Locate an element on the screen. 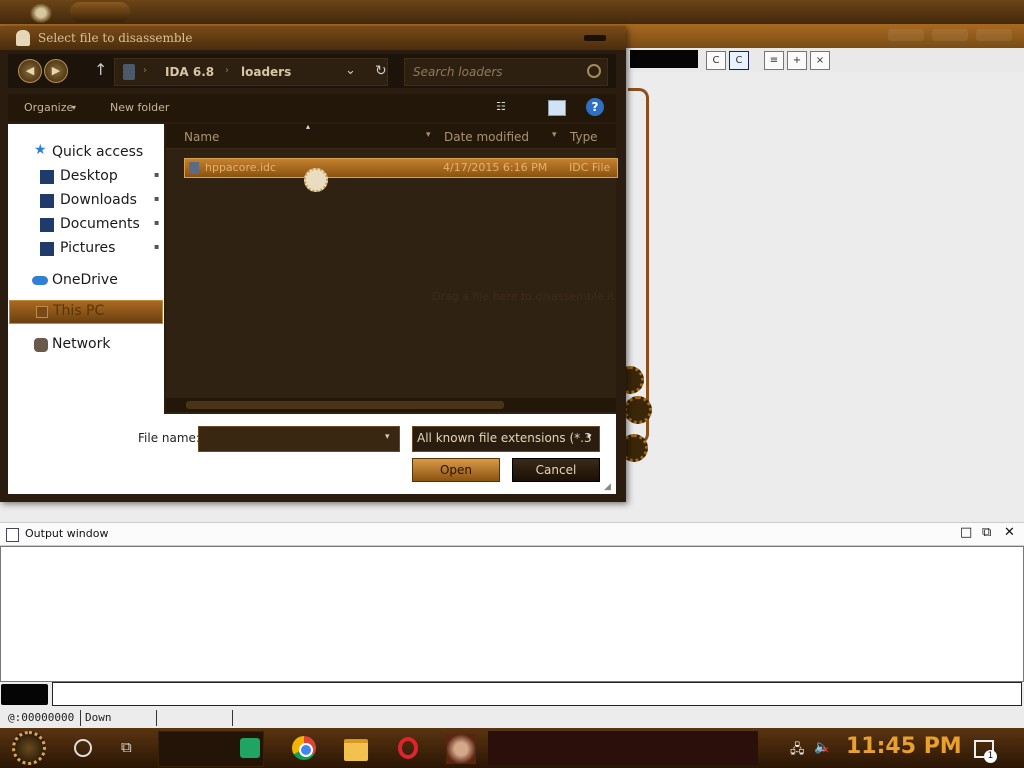 The width and height of the screenshot is (1024, 768). nav-item-desktop: Desktop ▪ is located at coordinates (86, 177).